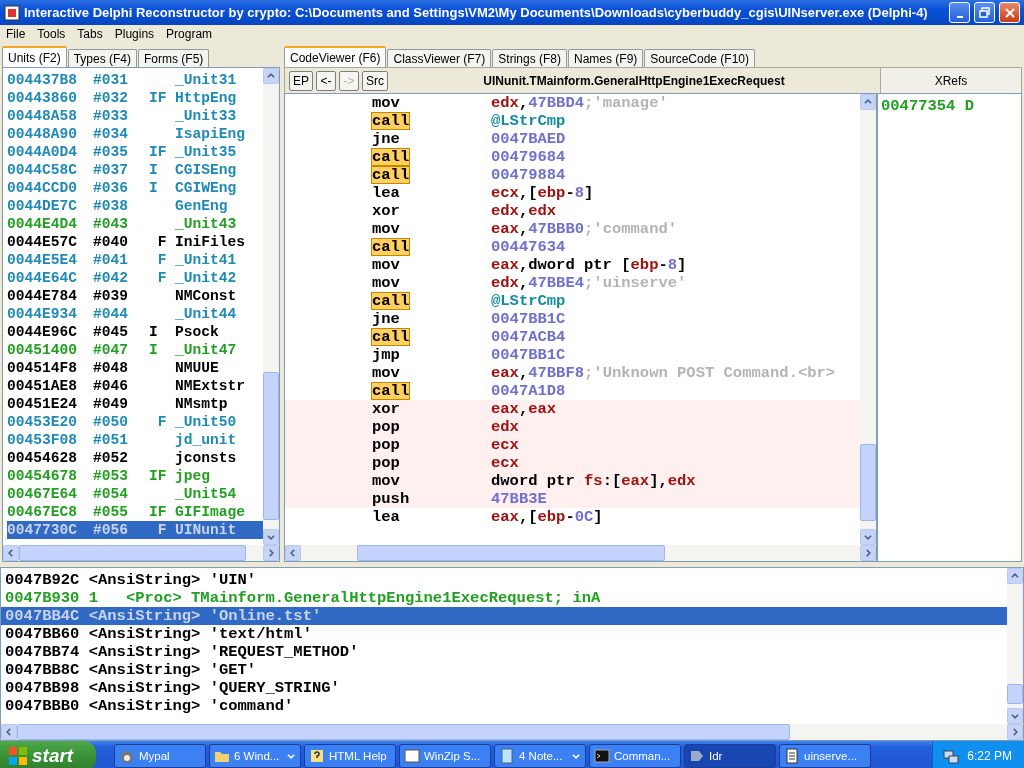  Describe the element at coordinates (504, 616) in the screenshot. I see `string-row: 0047BB4C <AnsiString> 'Online.tst'` at that location.